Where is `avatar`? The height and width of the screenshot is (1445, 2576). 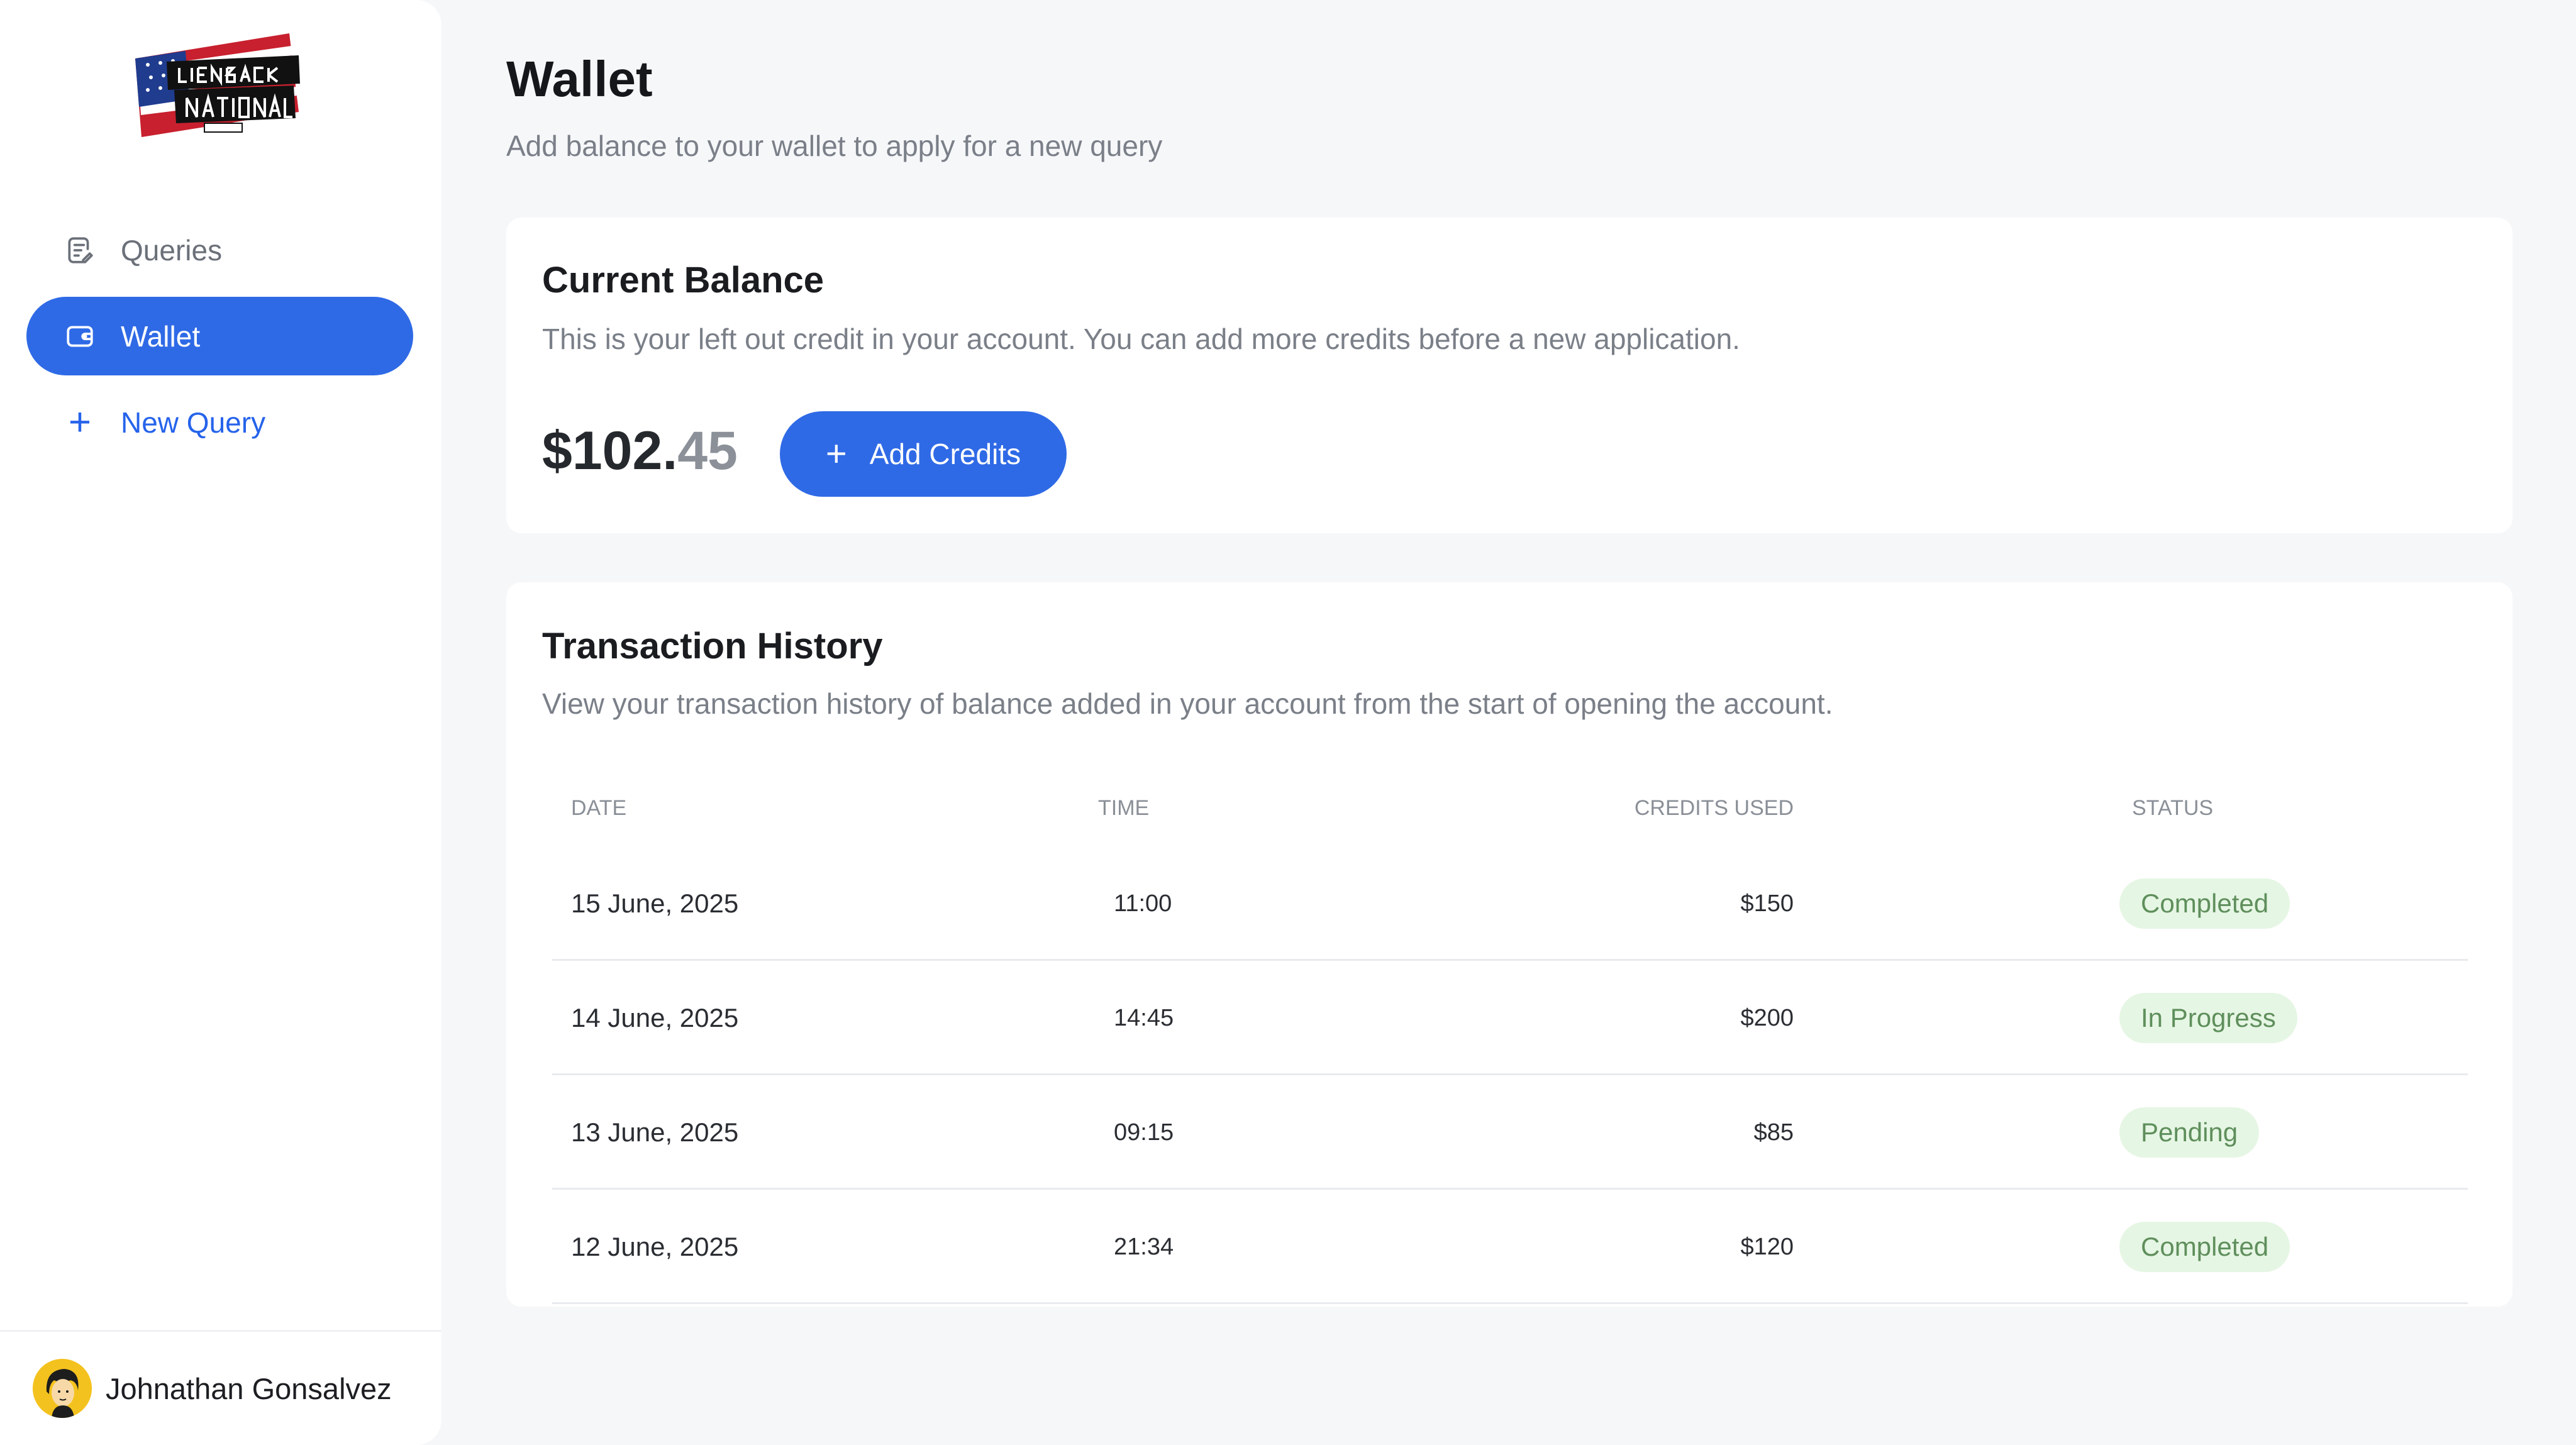 avatar is located at coordinates (62, 1388).